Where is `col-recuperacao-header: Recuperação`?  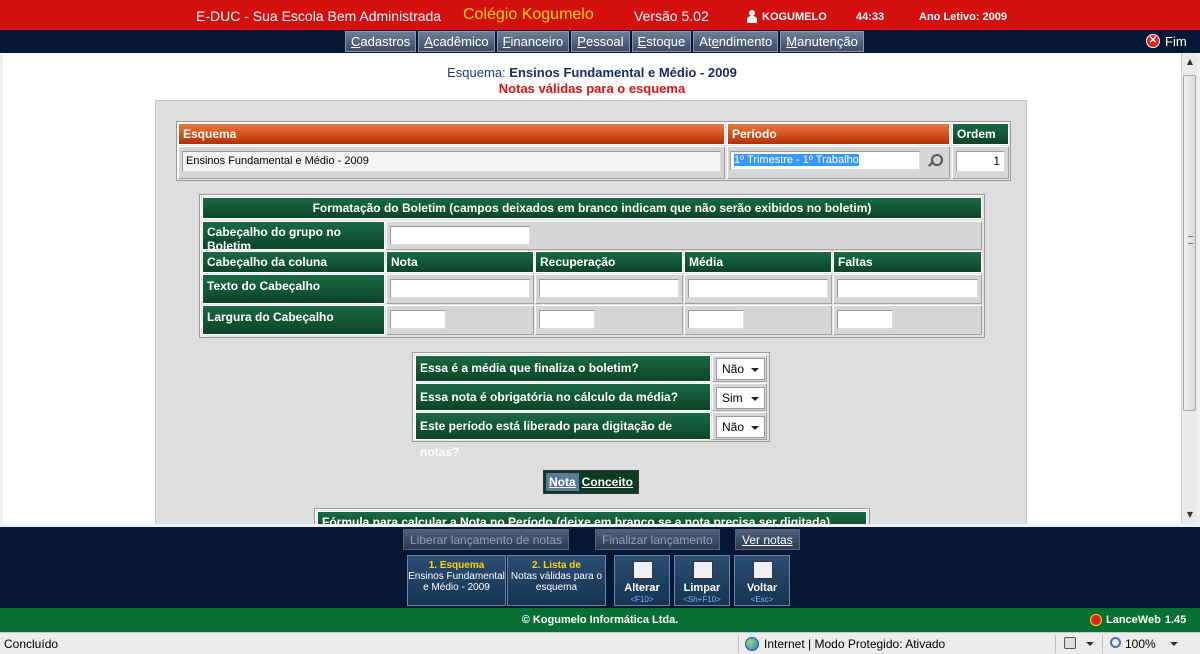
col-recuperacao-header: Recuperação is located at coordinates (609, 262).